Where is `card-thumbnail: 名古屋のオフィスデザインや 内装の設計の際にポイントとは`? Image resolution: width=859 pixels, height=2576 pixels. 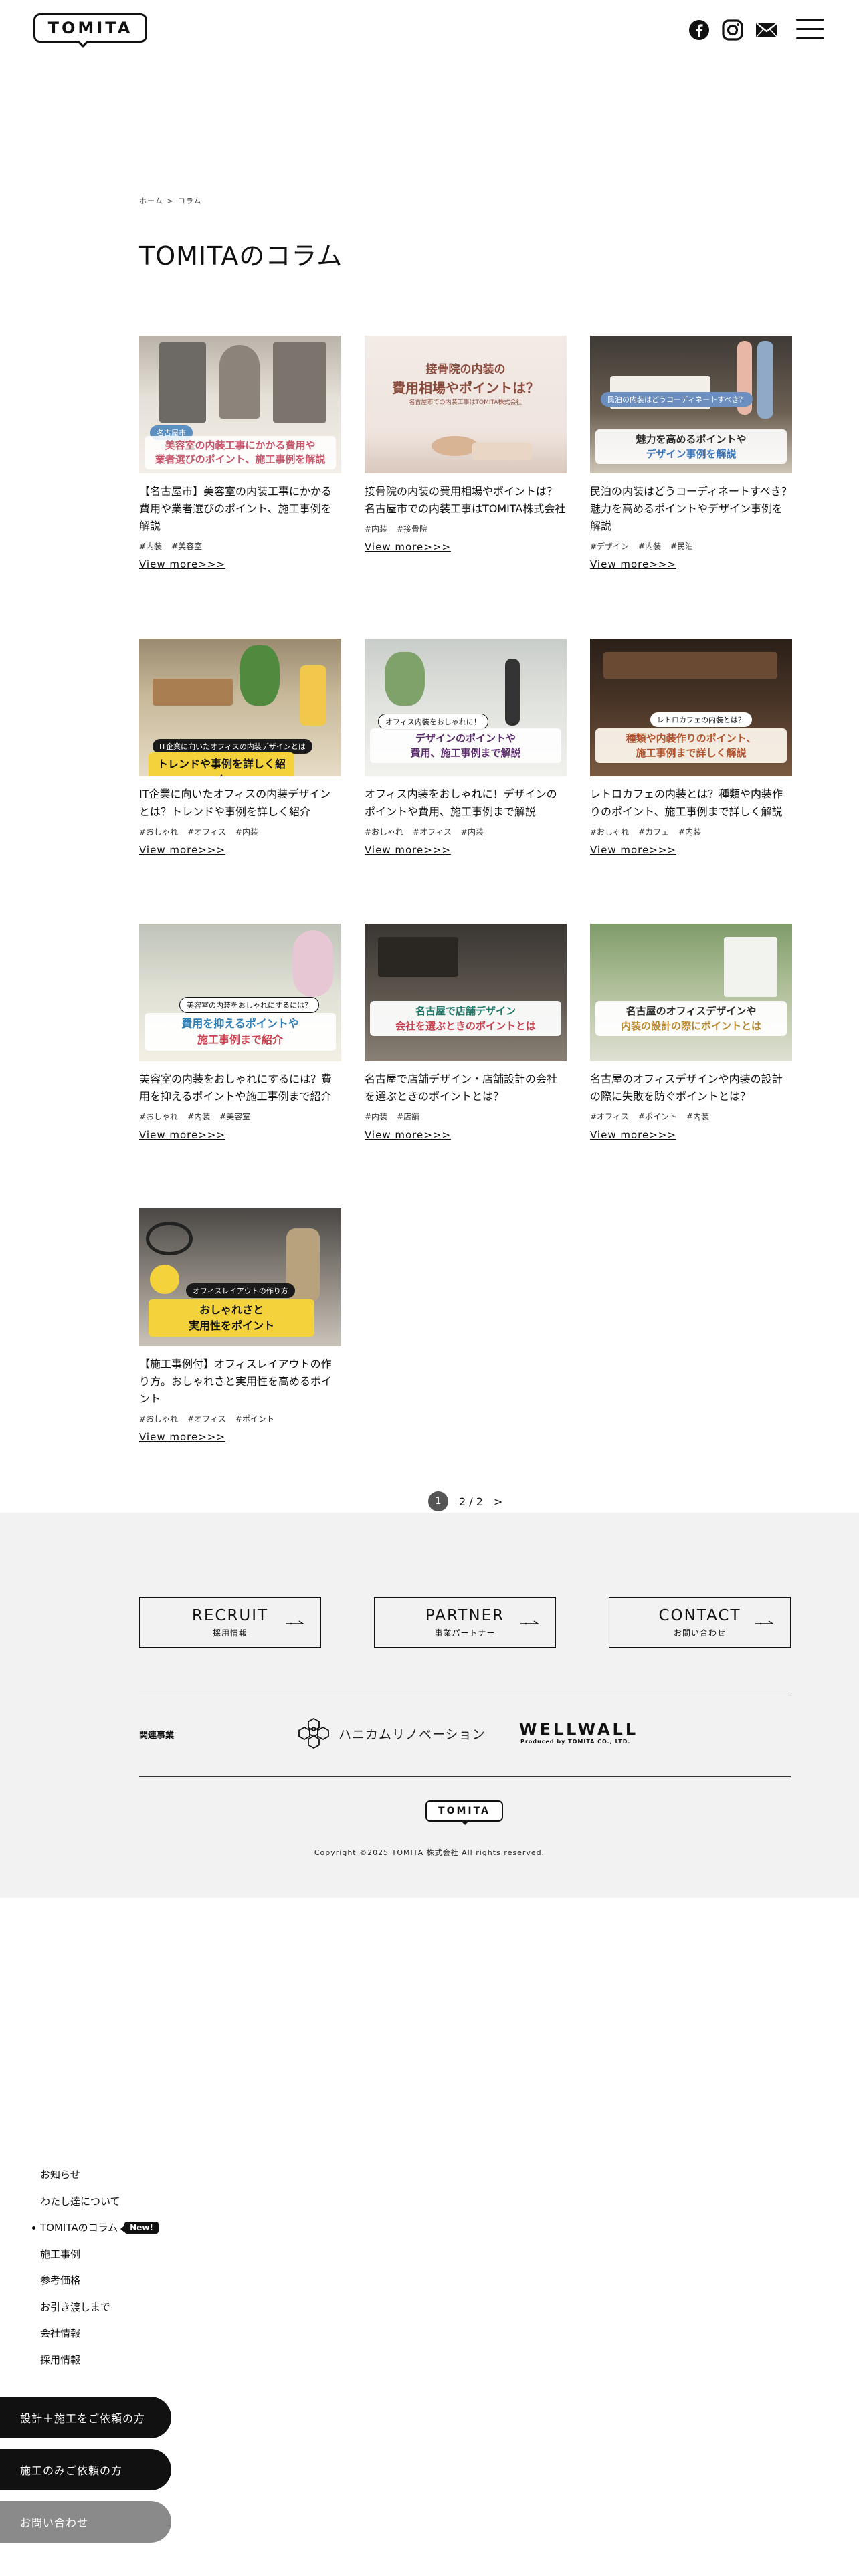 card-thumbnail: 名古屋のオフィスデザインや 内装の設計の際にポイントとは is located at coordinates (691, 992).